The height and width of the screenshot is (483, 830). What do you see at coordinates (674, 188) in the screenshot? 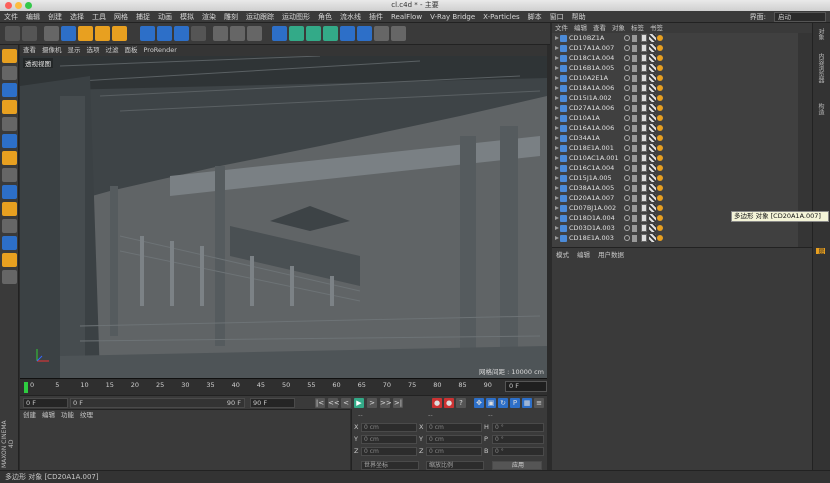
I see `object-row: CD38A1A.005` at bounding box center [674, 188].